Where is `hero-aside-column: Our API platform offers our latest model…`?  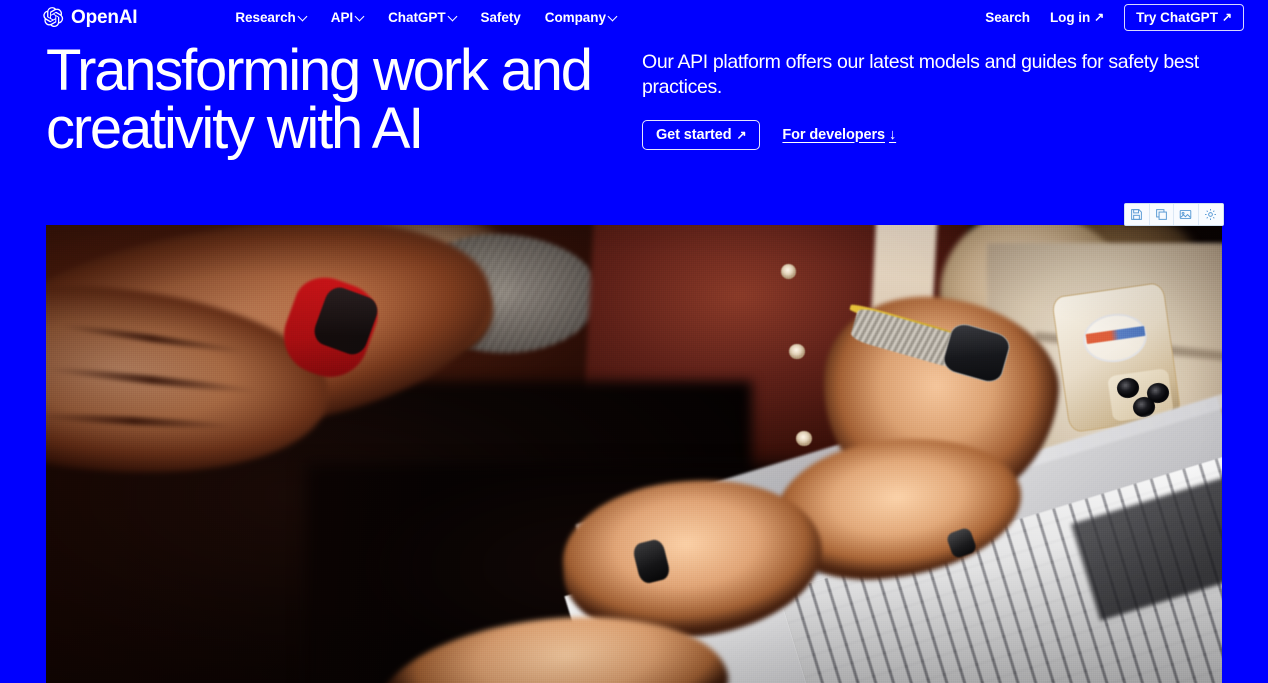 hero-aside-column: Our API platform offers our latest model… is located at coordinates (932, 100).